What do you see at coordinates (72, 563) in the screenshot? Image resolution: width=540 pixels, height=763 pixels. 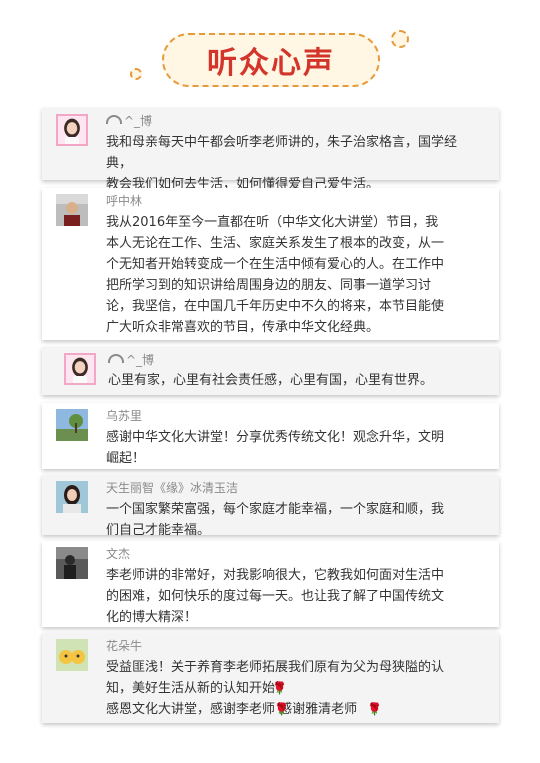 I see `person-dark-icon` at bounding box center [72, 563].